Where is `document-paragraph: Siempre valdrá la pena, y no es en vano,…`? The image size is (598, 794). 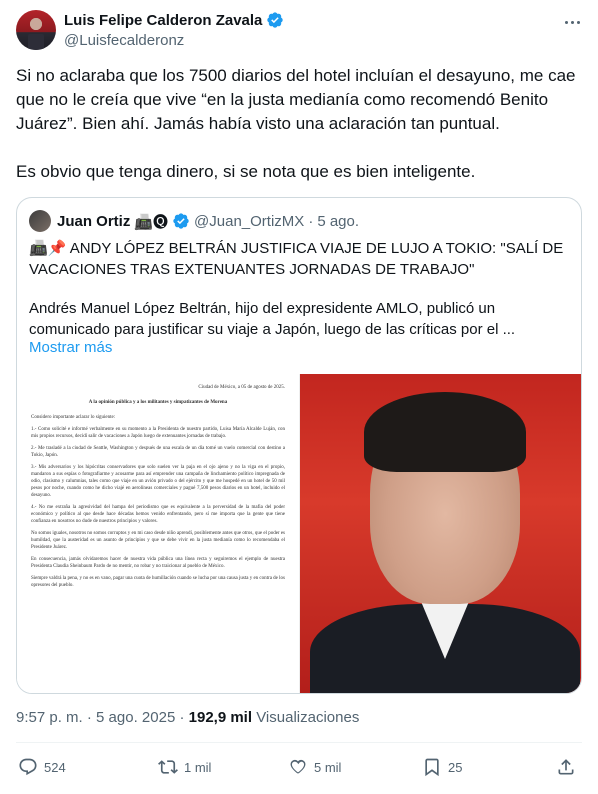
document-paragraph: Siempre valdrá la pena, y no es en vano,… is located at coordinates (158, 582).